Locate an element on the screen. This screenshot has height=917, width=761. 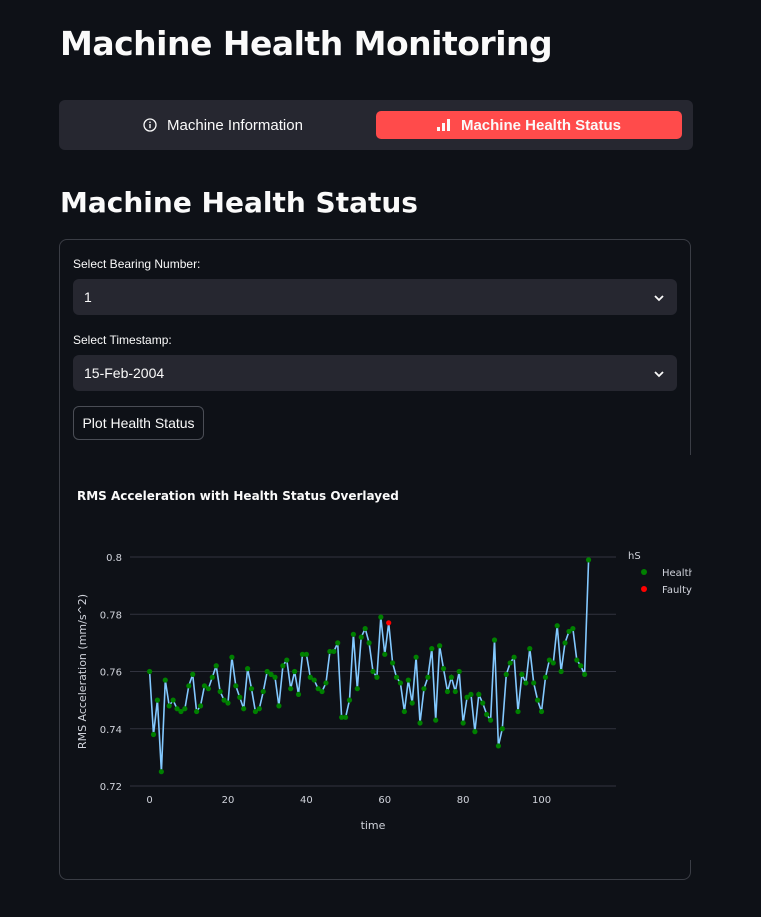
y-tick-label: 0.74 is located at coordinates (111, 730).